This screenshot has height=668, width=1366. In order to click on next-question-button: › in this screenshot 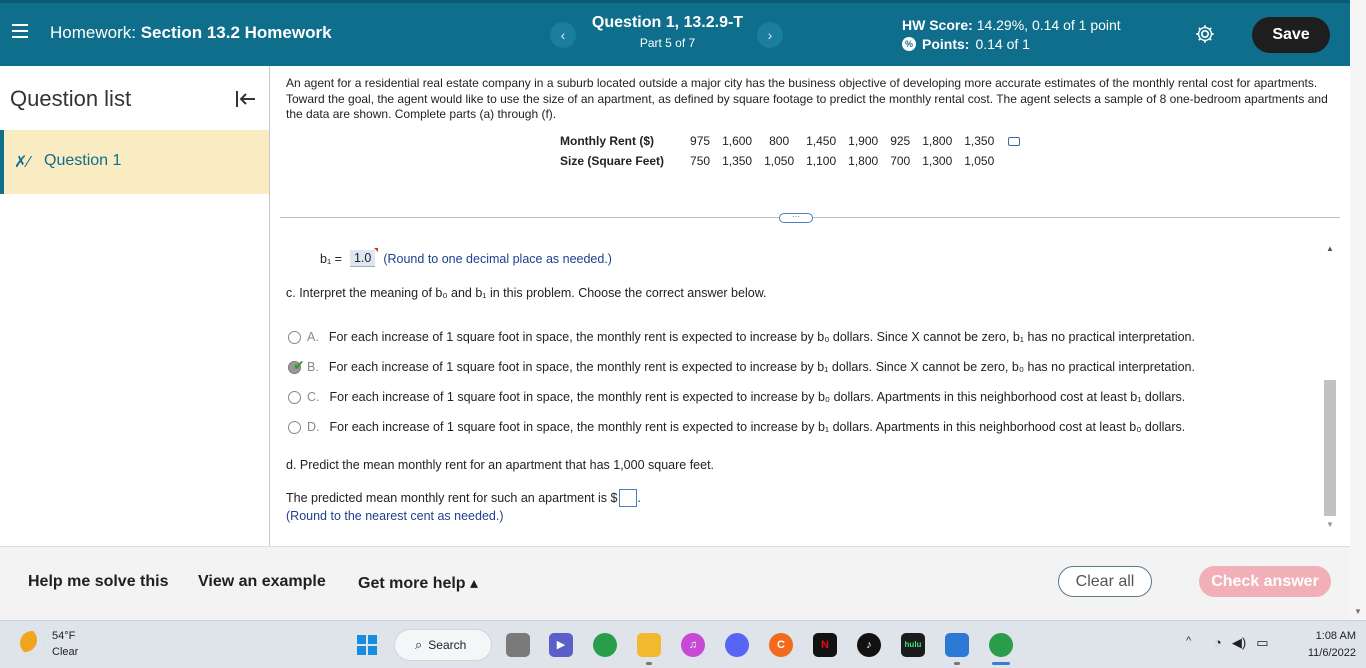, I will do `click(770, 35)`.